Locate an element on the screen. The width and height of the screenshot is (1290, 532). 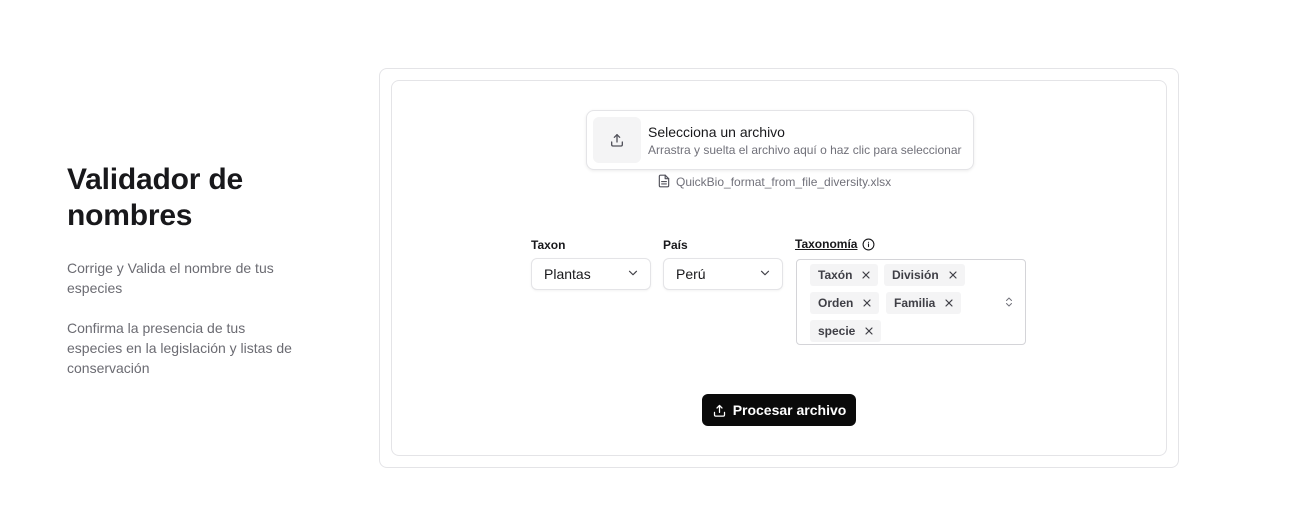
taxonomy-tag-label: Taxón is located at coordinates (835, 275).